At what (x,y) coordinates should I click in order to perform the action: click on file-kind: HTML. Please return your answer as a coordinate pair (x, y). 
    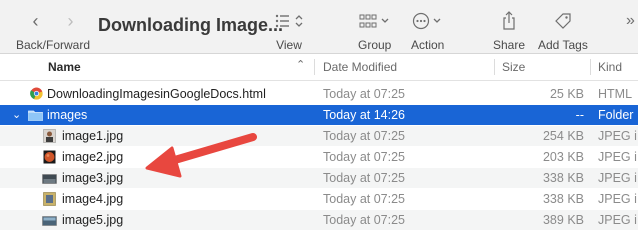
    Looking at the image, I should click on (615, 94).